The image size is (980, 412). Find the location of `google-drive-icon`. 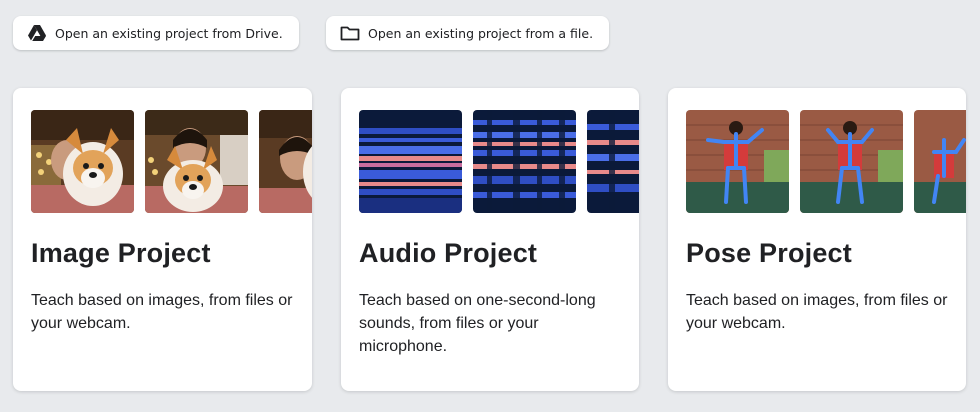

google-drive-icon is located at coordinates (37, 33).